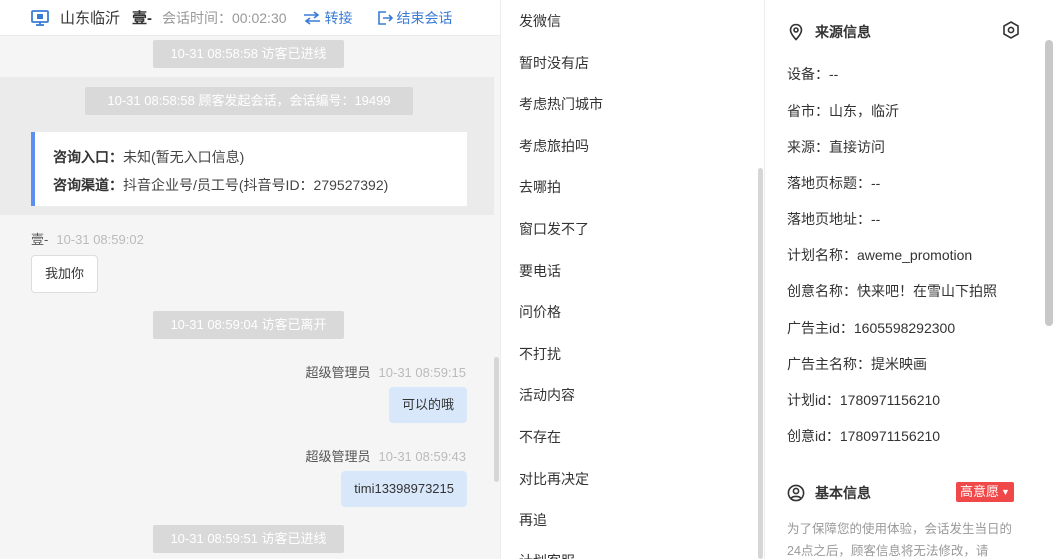 The image size is (1055, 559). I want to click on info-scrollbar, so click(1049, 183).